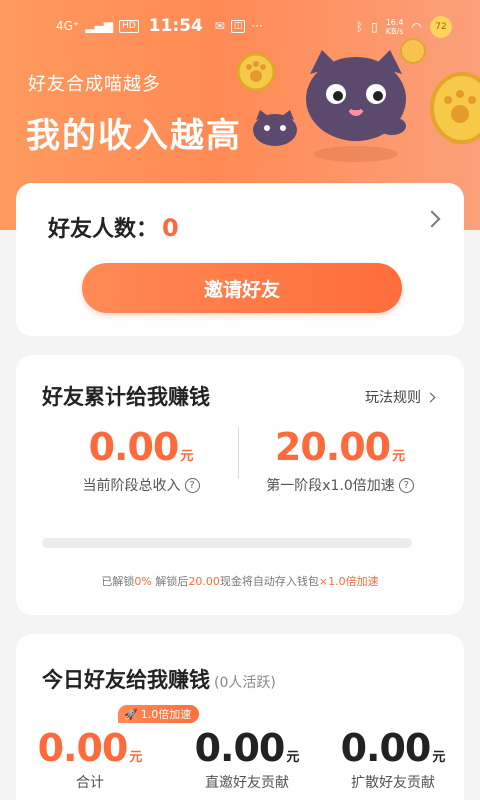  I want to click on hd-badge: HD, so click(128, 26).